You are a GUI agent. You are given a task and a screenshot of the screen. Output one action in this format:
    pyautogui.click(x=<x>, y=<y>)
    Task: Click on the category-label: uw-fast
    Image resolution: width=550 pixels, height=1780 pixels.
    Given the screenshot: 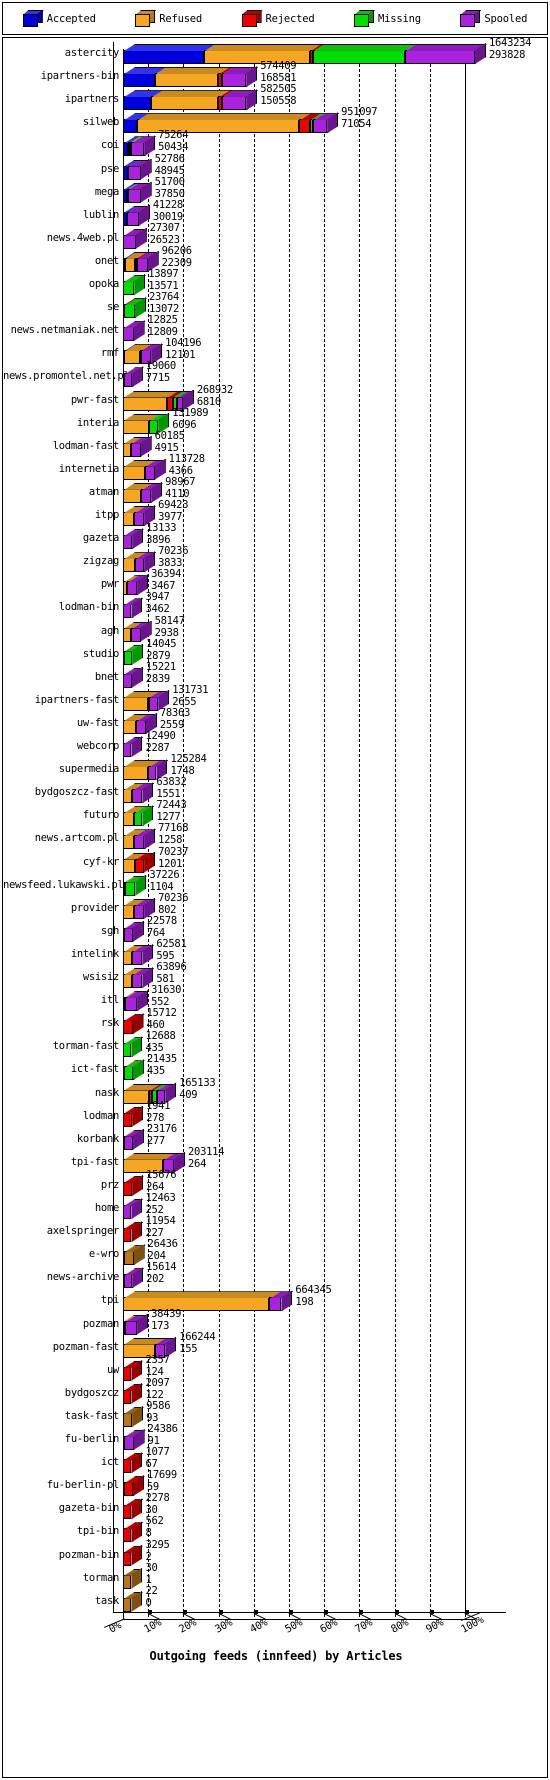 What is the action you would take?
    pyautogui.click(x=97, y=722)
    